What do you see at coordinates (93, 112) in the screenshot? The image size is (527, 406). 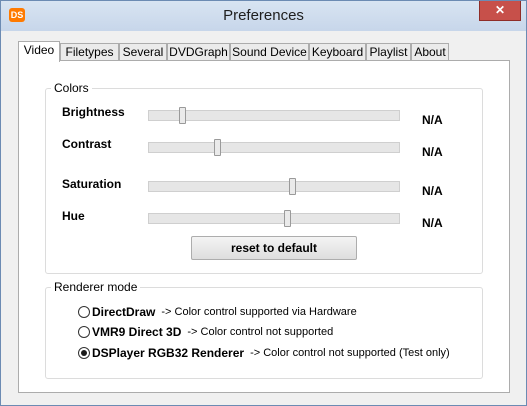 I see `brightness-label: Brightness` at bounding box center [93, 112].